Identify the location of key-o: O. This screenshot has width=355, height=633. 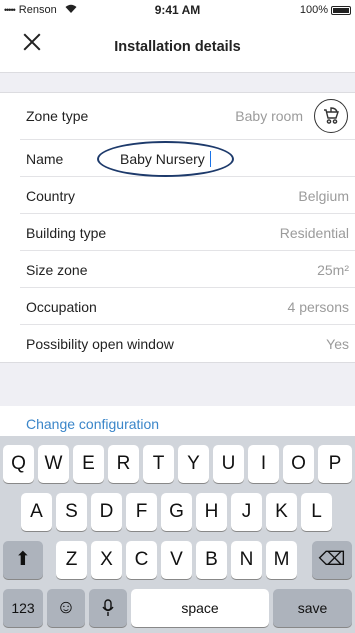
(298, 464).